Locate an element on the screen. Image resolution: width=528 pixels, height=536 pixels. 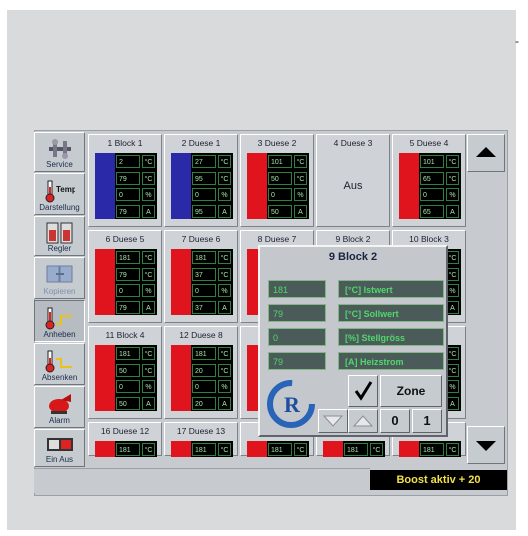
lower-icon is located at coordinates (58, 361).